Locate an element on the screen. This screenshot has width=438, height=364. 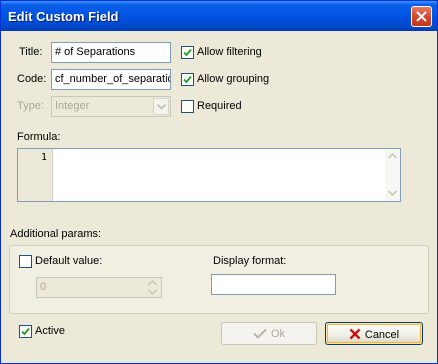
default-value-value: 0 is located at coordinates (43, 287).